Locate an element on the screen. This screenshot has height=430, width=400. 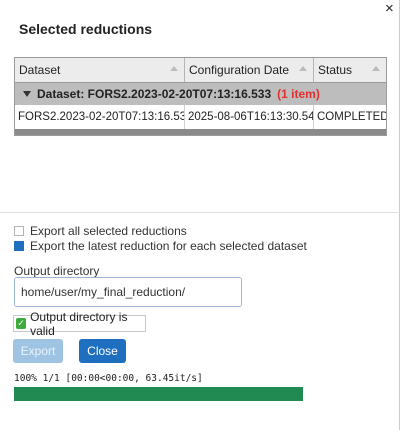
column-header-dataset: Dataset is located at coordinates (100, 70).